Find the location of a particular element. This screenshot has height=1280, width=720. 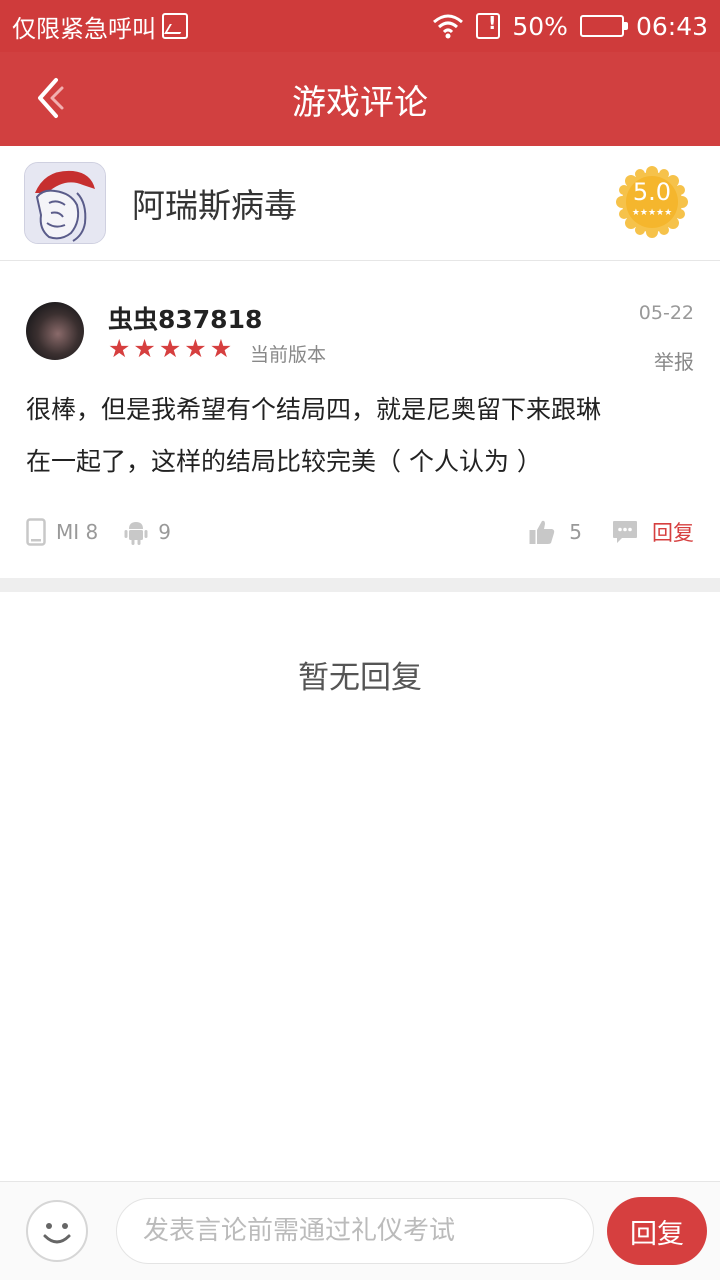

username: 虫虫837818 is located at coordinates (185, 318).